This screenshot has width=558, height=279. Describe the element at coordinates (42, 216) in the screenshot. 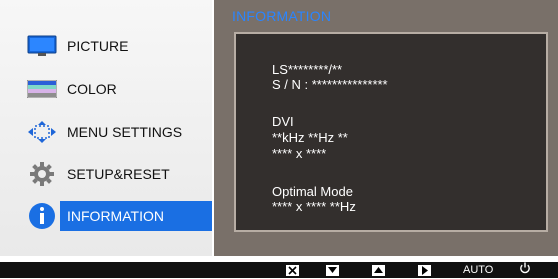

I see `info-icon` at that location.